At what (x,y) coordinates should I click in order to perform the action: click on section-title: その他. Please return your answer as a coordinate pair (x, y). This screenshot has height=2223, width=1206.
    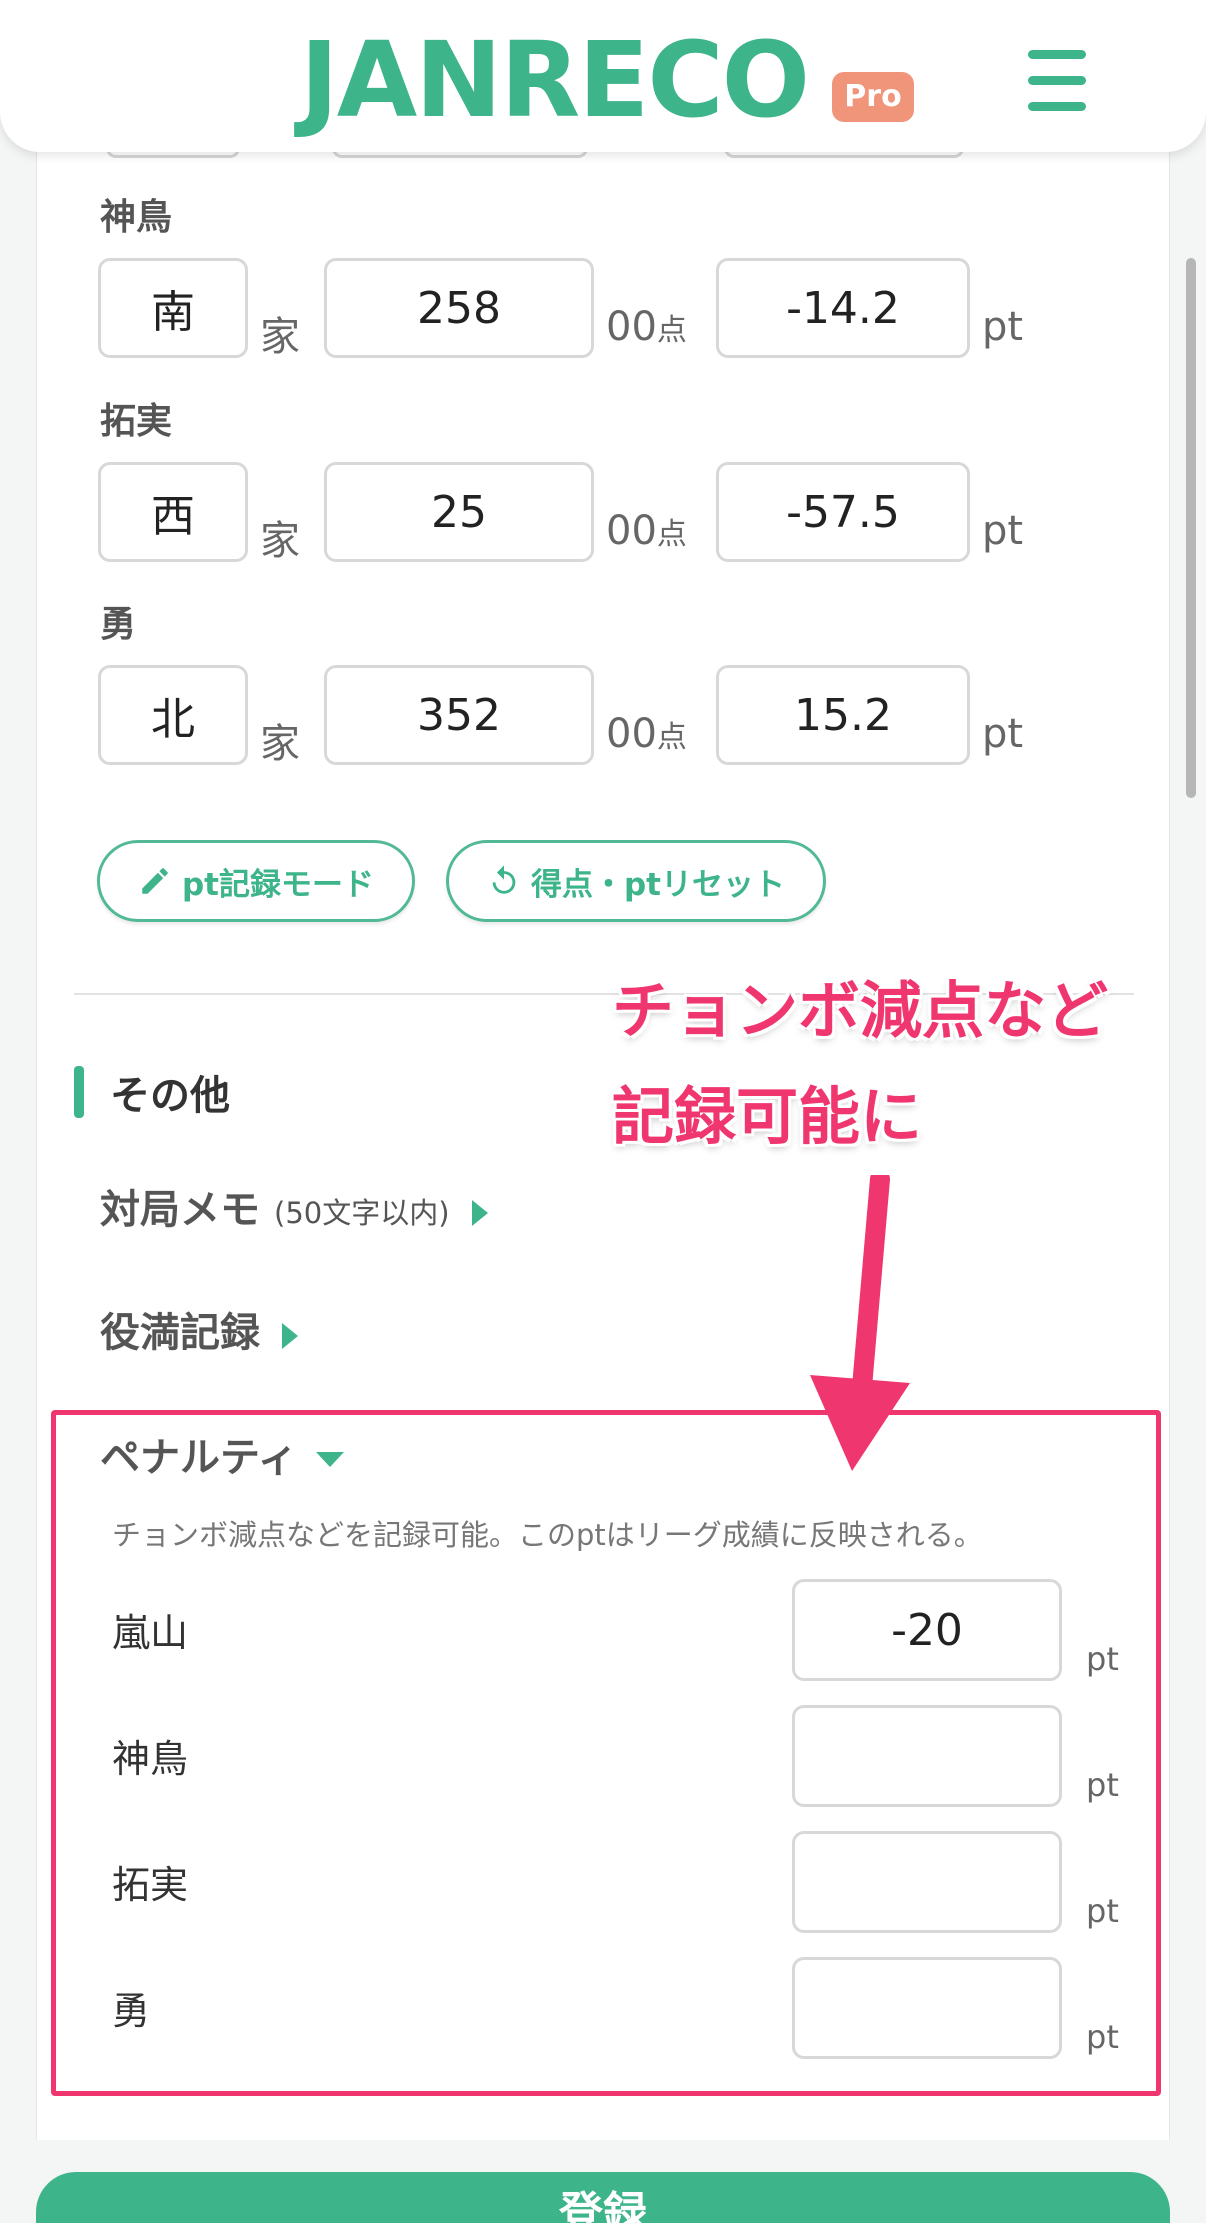
    Looking at the image, I should click on (152, 1092).